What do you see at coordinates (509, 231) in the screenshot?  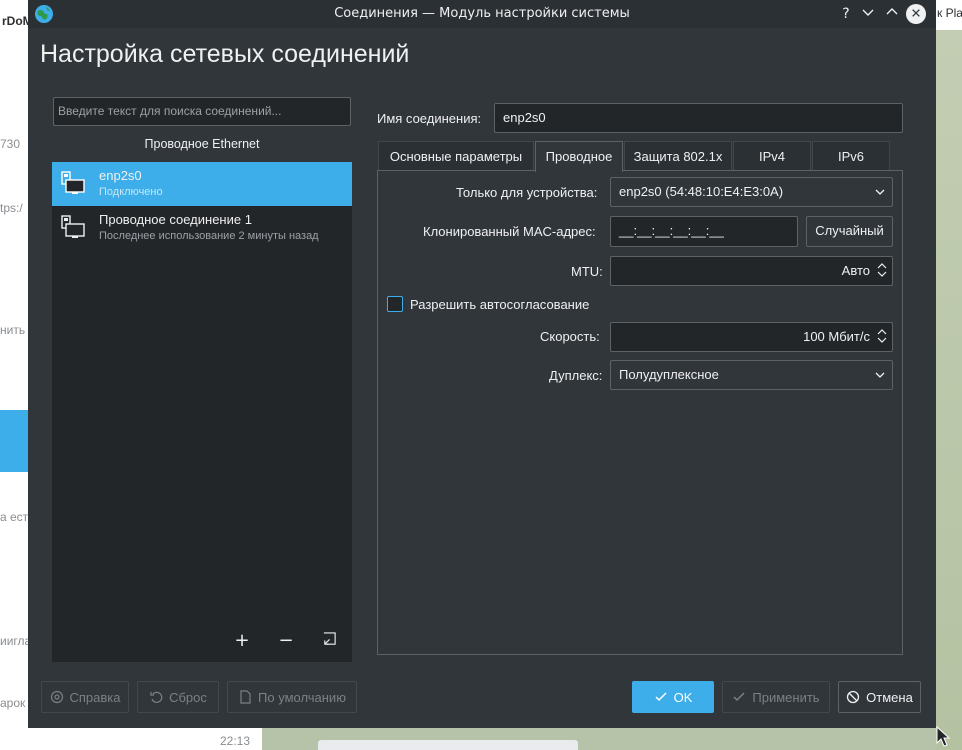 I see `mac-label: Клонированный MAC-адрес:` at bounding box center [509, 231].